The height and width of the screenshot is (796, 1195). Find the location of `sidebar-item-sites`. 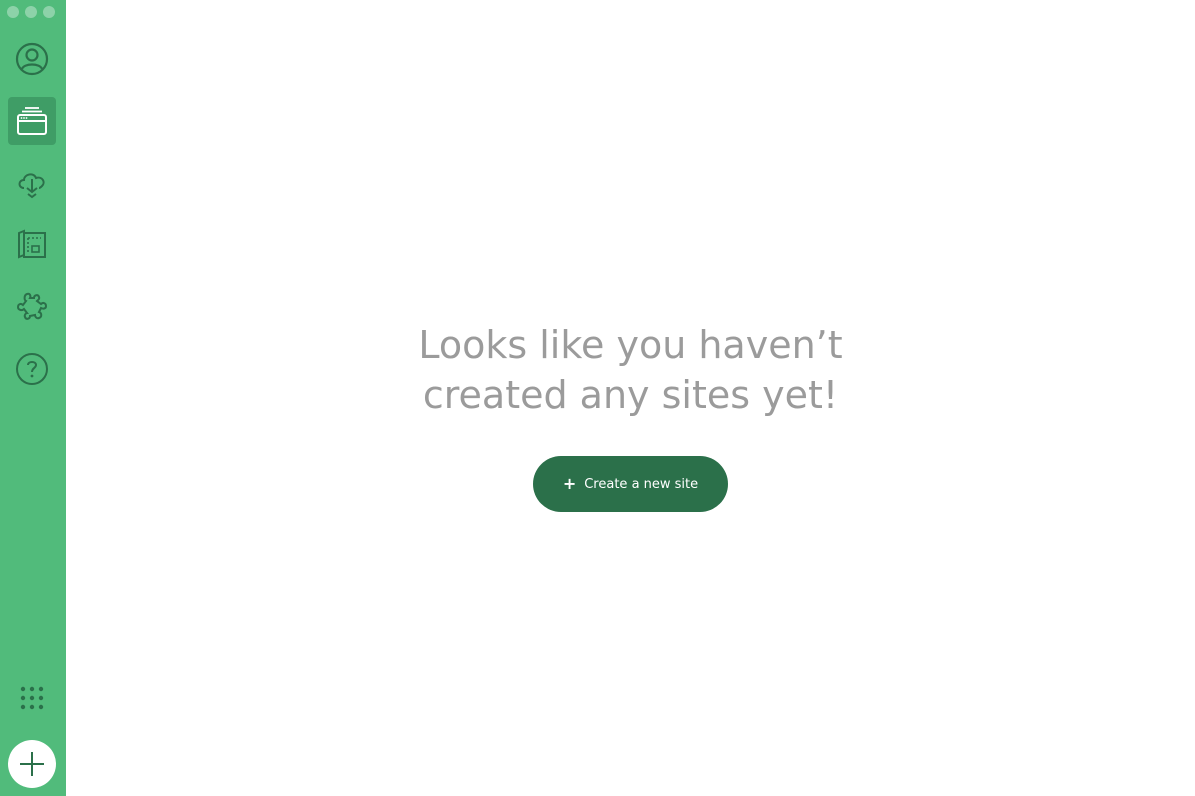

sidebar-item-sites is located at coordinates (32, 121).